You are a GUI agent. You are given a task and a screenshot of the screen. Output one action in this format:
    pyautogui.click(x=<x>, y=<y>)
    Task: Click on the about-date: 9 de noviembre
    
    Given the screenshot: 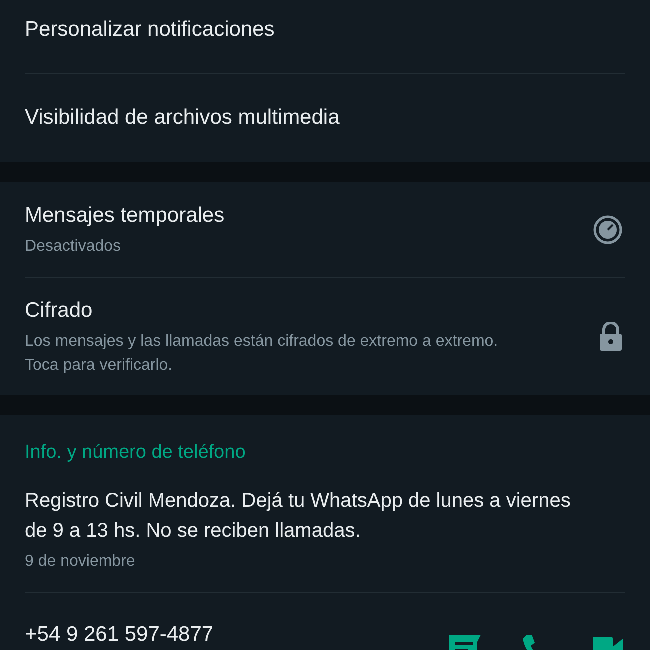 What is the action you would take?
    pyautogui.click(x=80, y=562)
    